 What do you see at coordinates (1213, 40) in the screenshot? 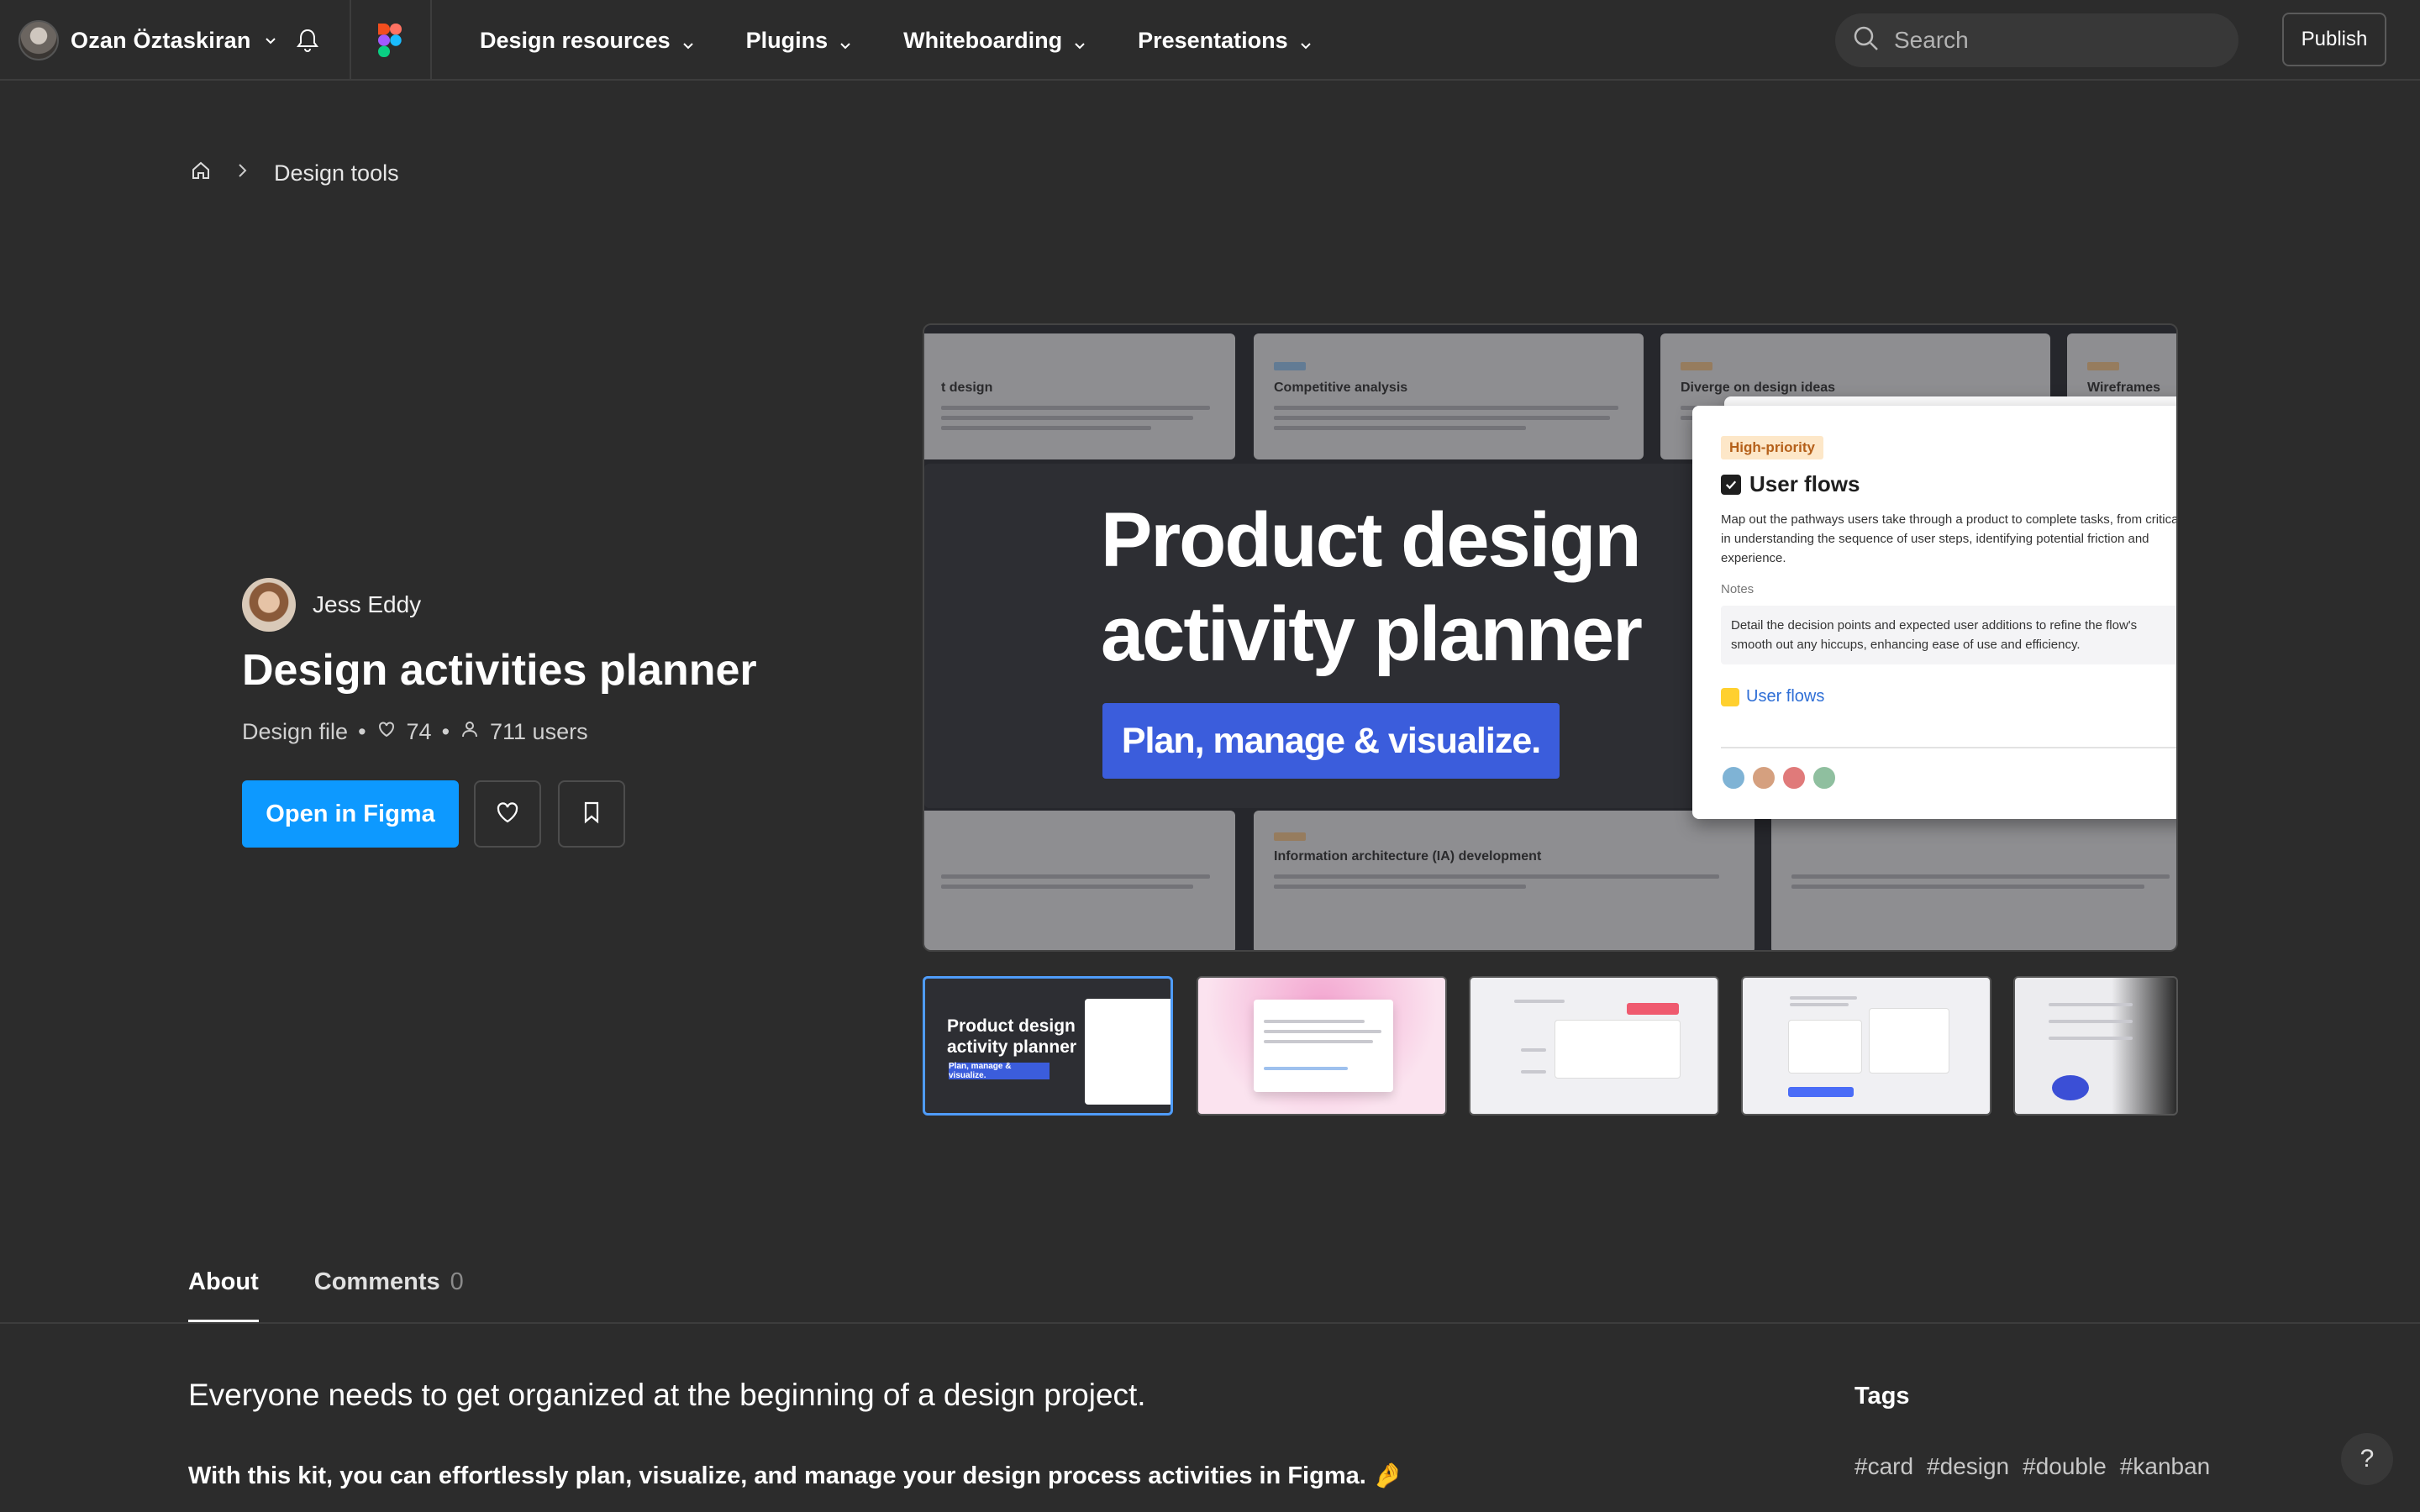
I see `nav-label: Presentations` at bounding box center [1213, 40].